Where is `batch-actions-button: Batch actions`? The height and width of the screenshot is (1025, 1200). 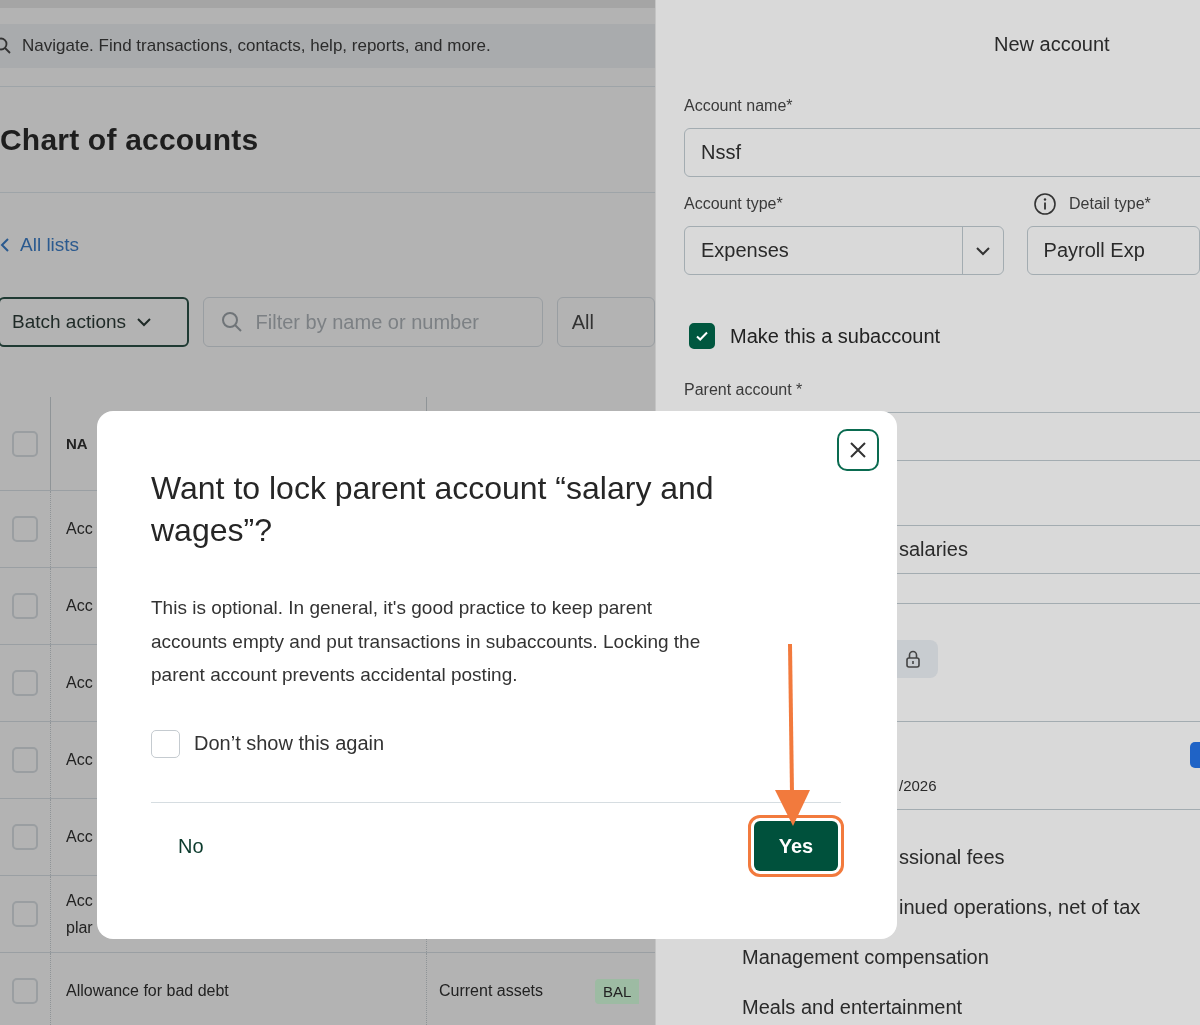
batch-actions-button: Batch actions is located at coordinates (94, 322).